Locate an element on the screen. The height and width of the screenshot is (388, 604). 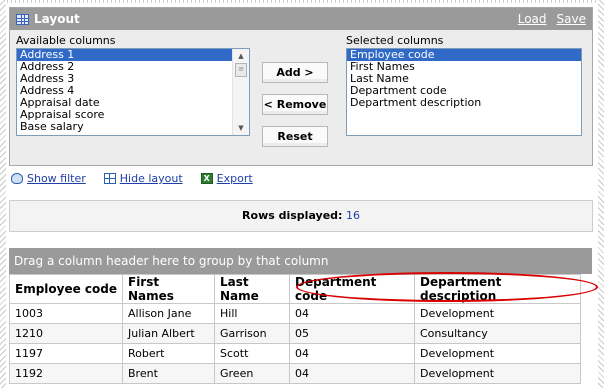
column-header-department-description: Department description is located at coordinates (497, 289).